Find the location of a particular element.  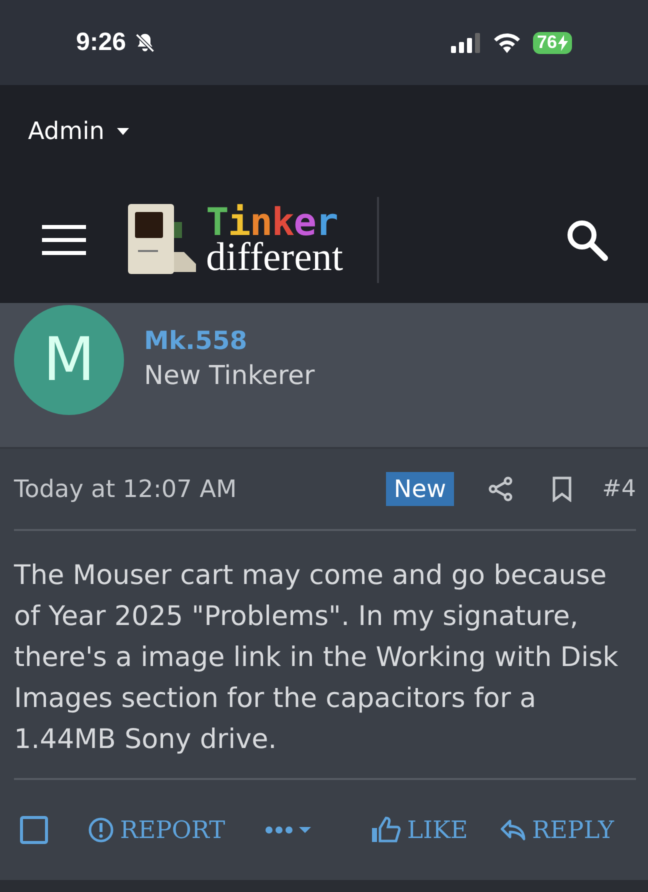

battery-icon: 76 is located at coordinates (552, 43).